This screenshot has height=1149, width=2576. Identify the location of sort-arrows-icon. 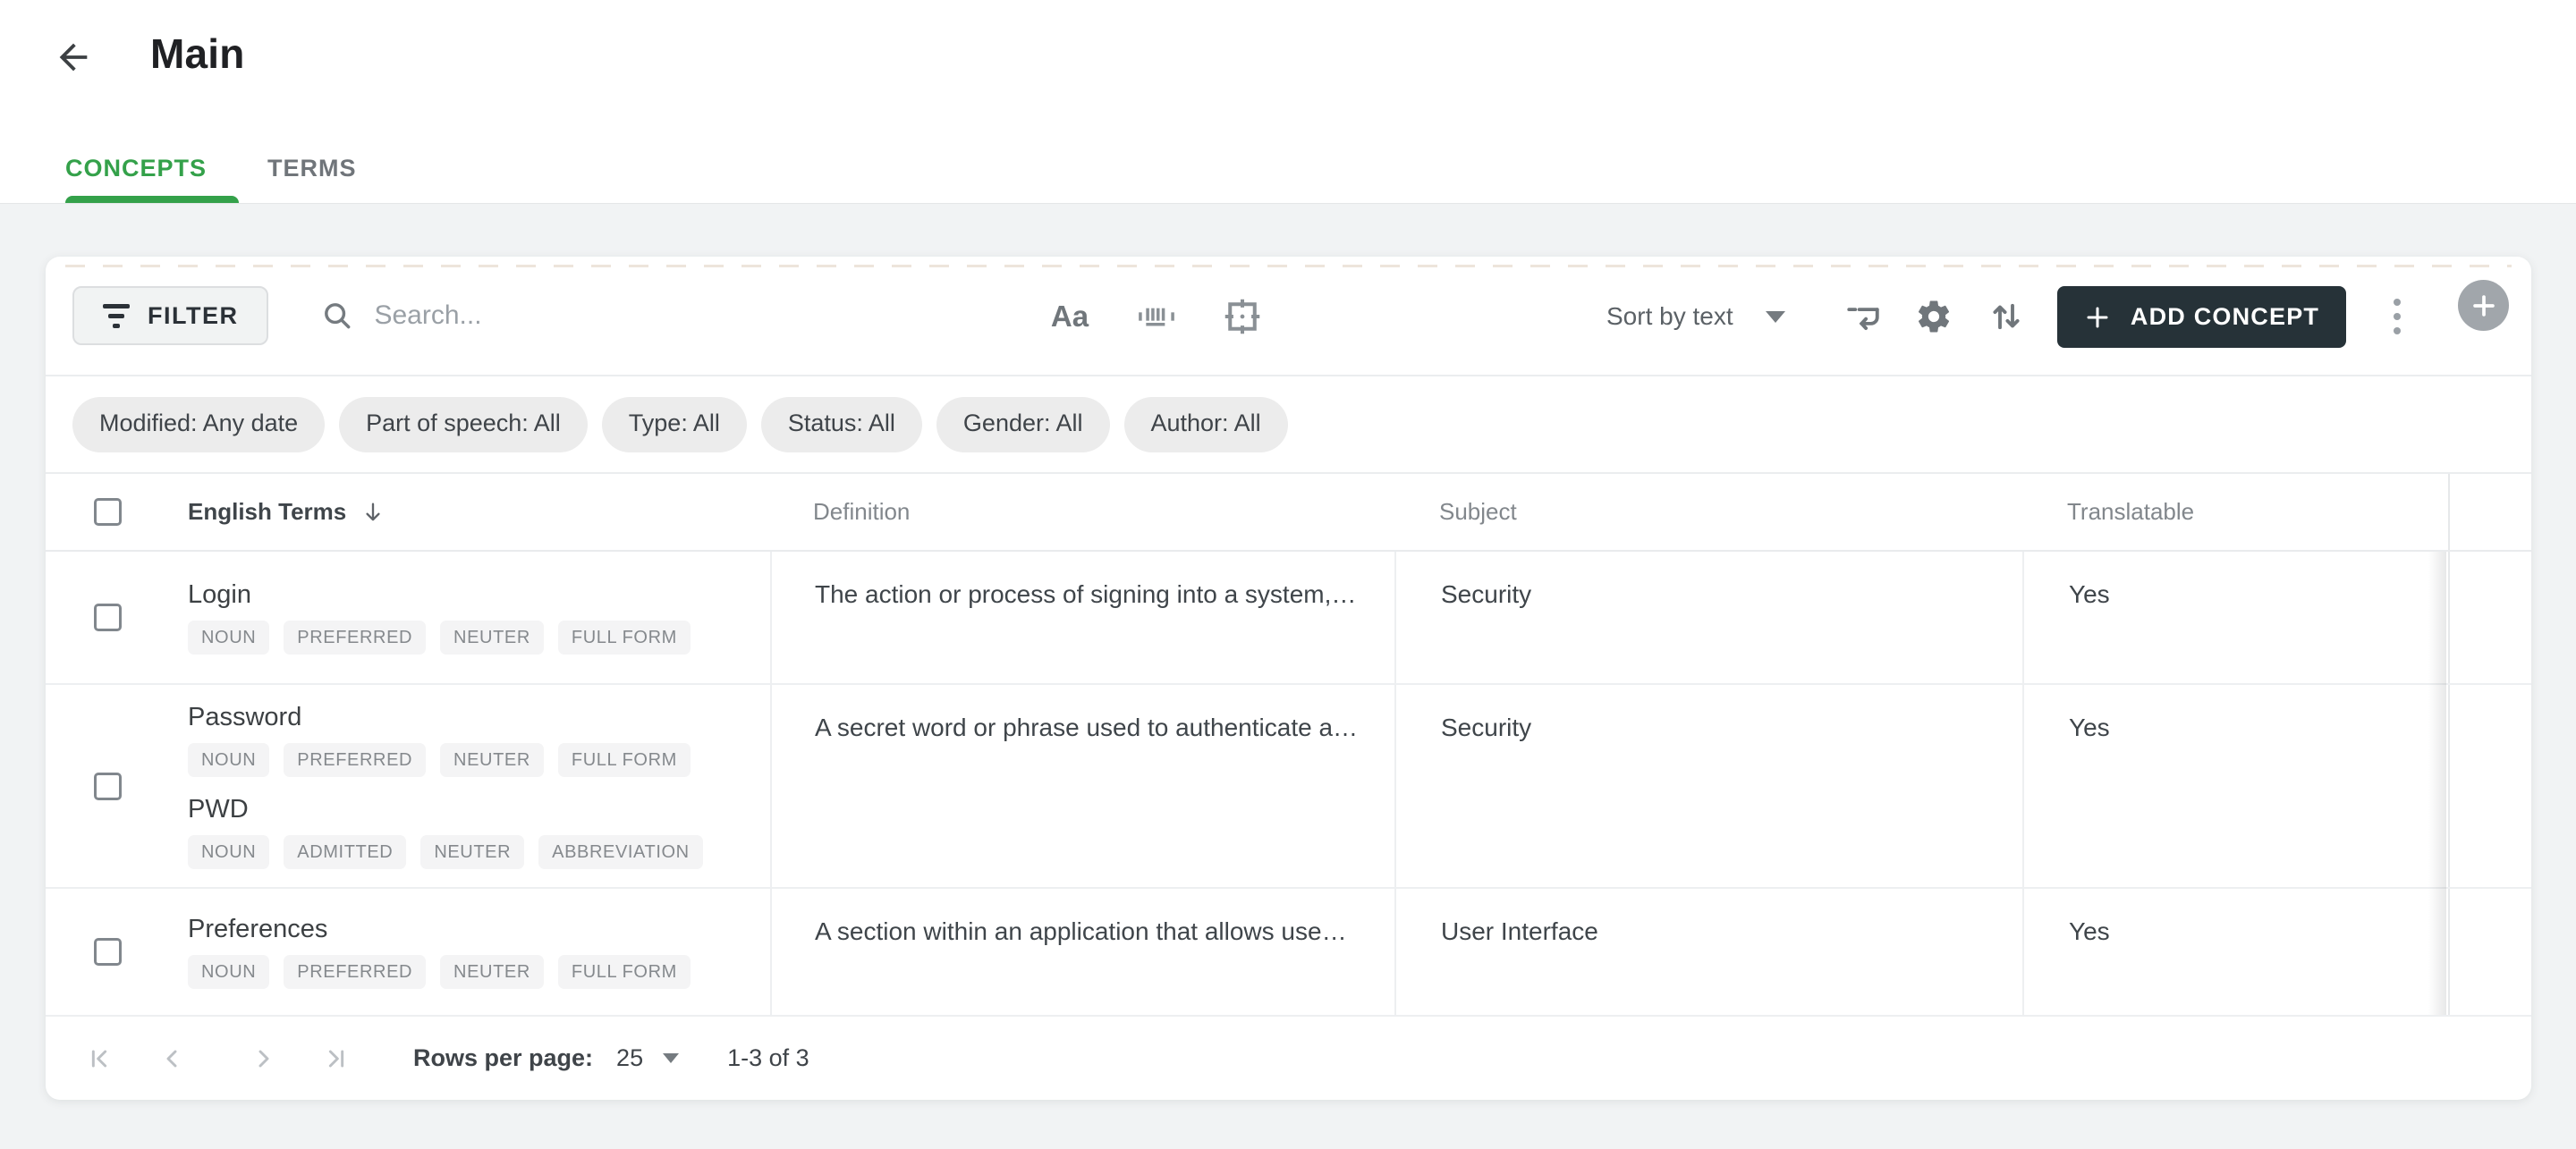
(2006, 317).